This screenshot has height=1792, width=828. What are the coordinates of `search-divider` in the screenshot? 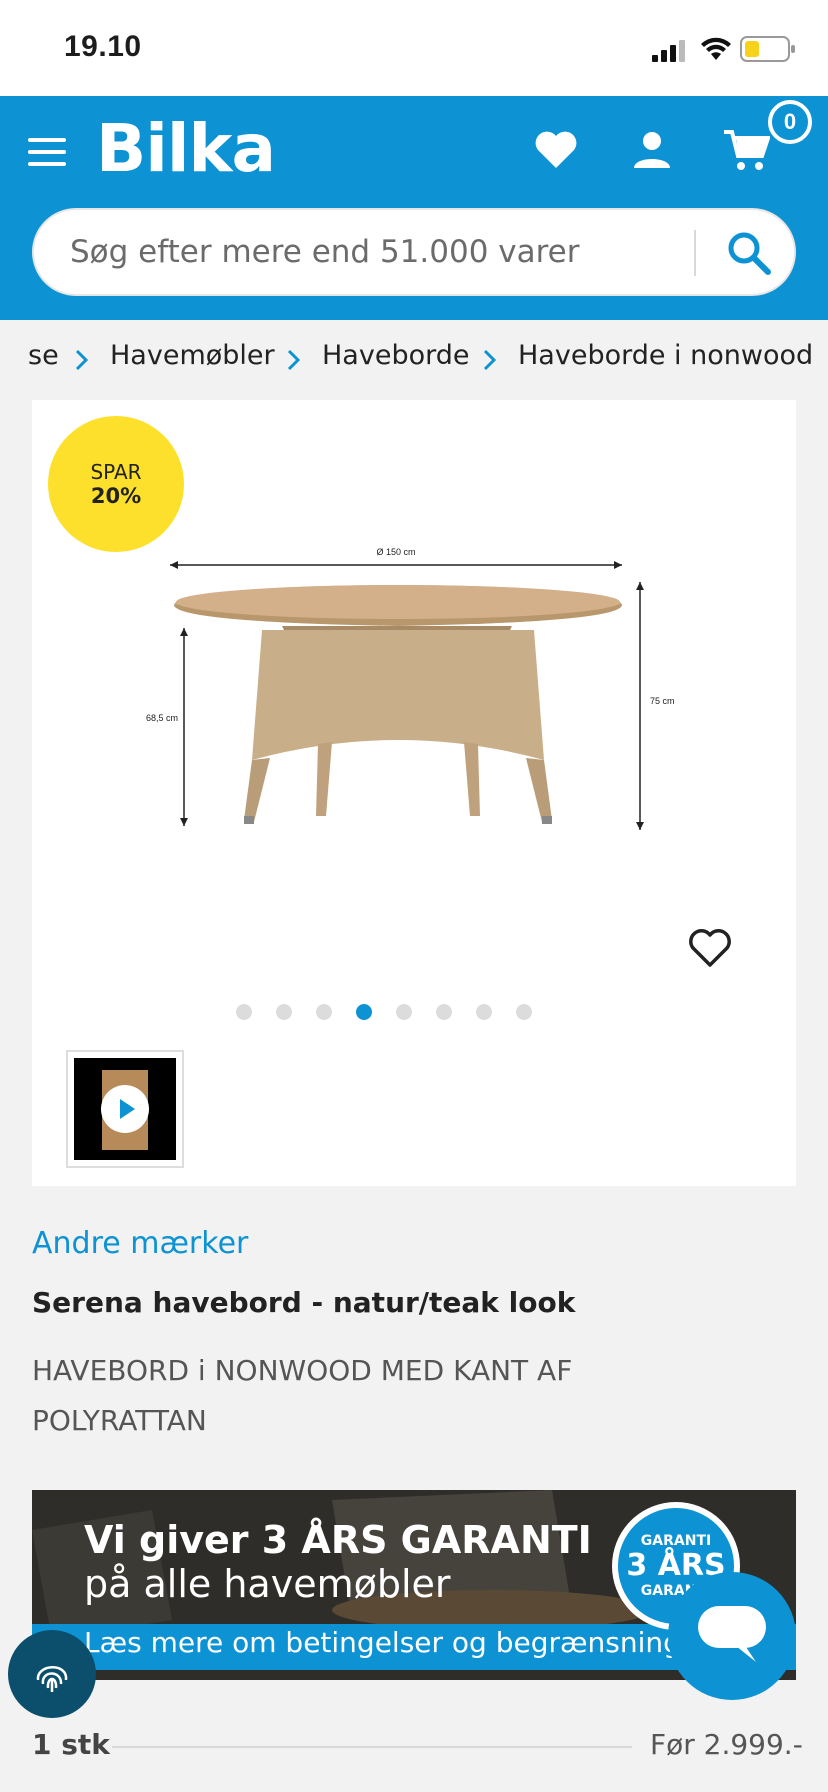 It's located at (695, 253).